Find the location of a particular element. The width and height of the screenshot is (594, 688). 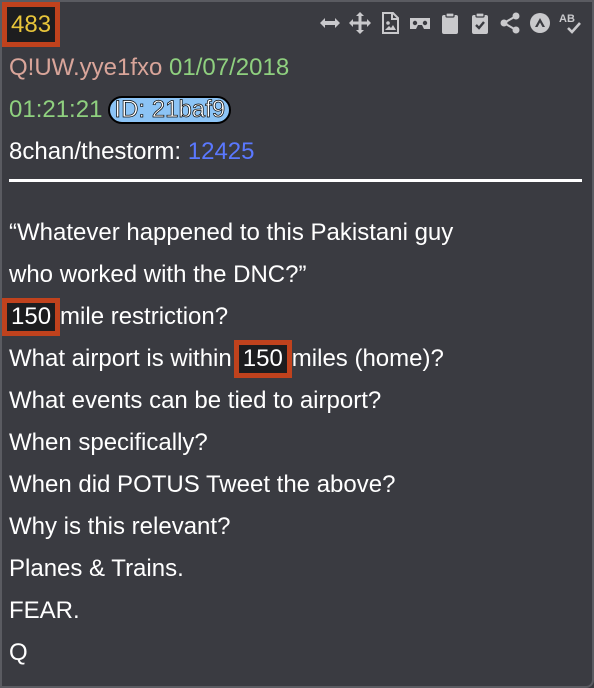

spellcheck-icon: AB is located at coordinates (570, 23).